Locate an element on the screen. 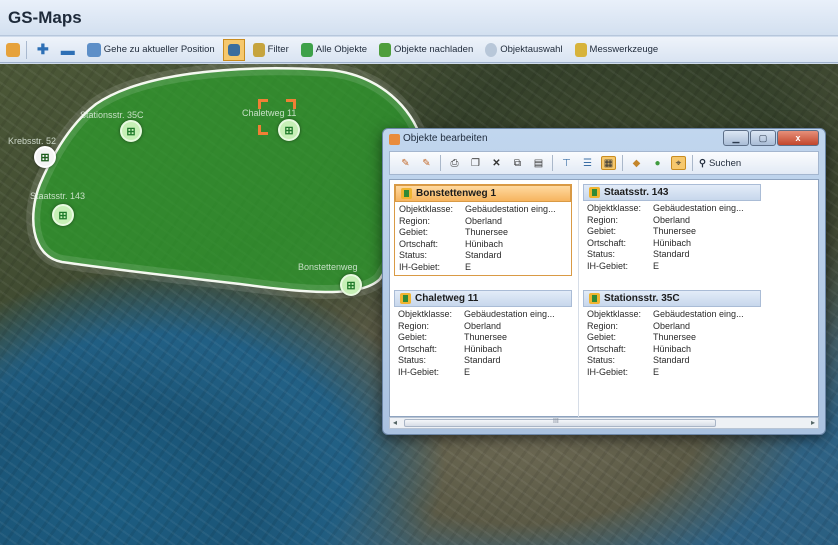 This screenshot has height=545, width=838. ruler-icon is located at coordinates (580, 49).